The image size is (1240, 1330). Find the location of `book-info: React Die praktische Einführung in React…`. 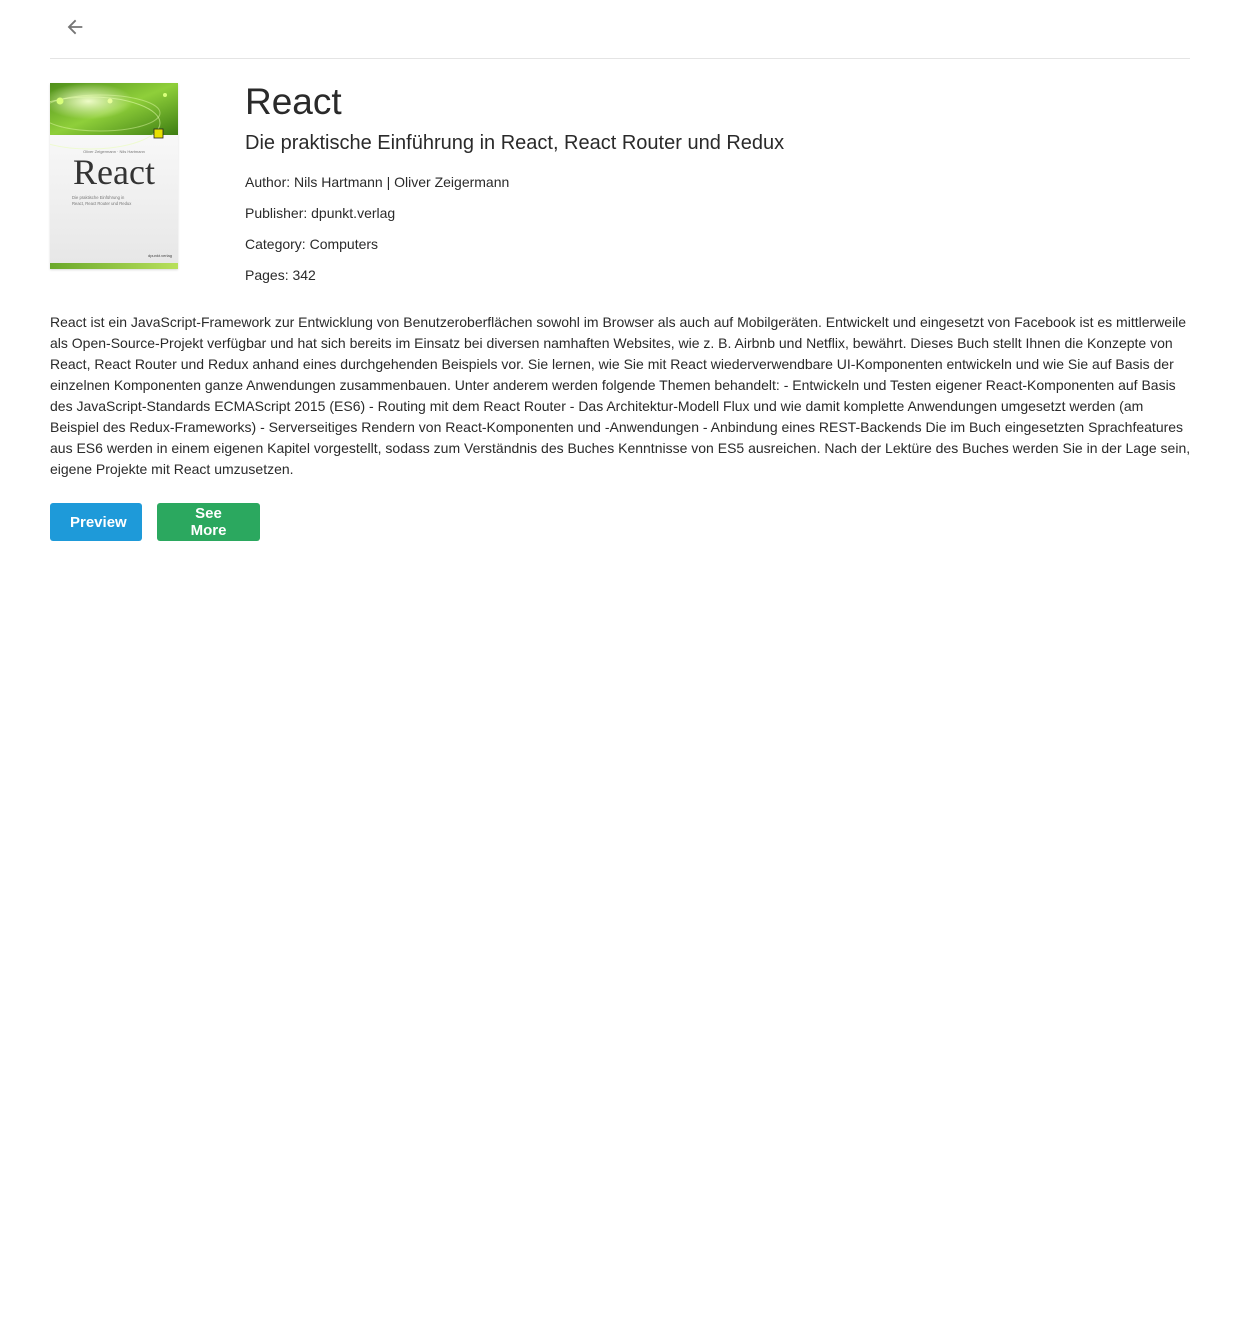

book-info: React Die praktische Einführung in React… is located at coordinates (715, 182).